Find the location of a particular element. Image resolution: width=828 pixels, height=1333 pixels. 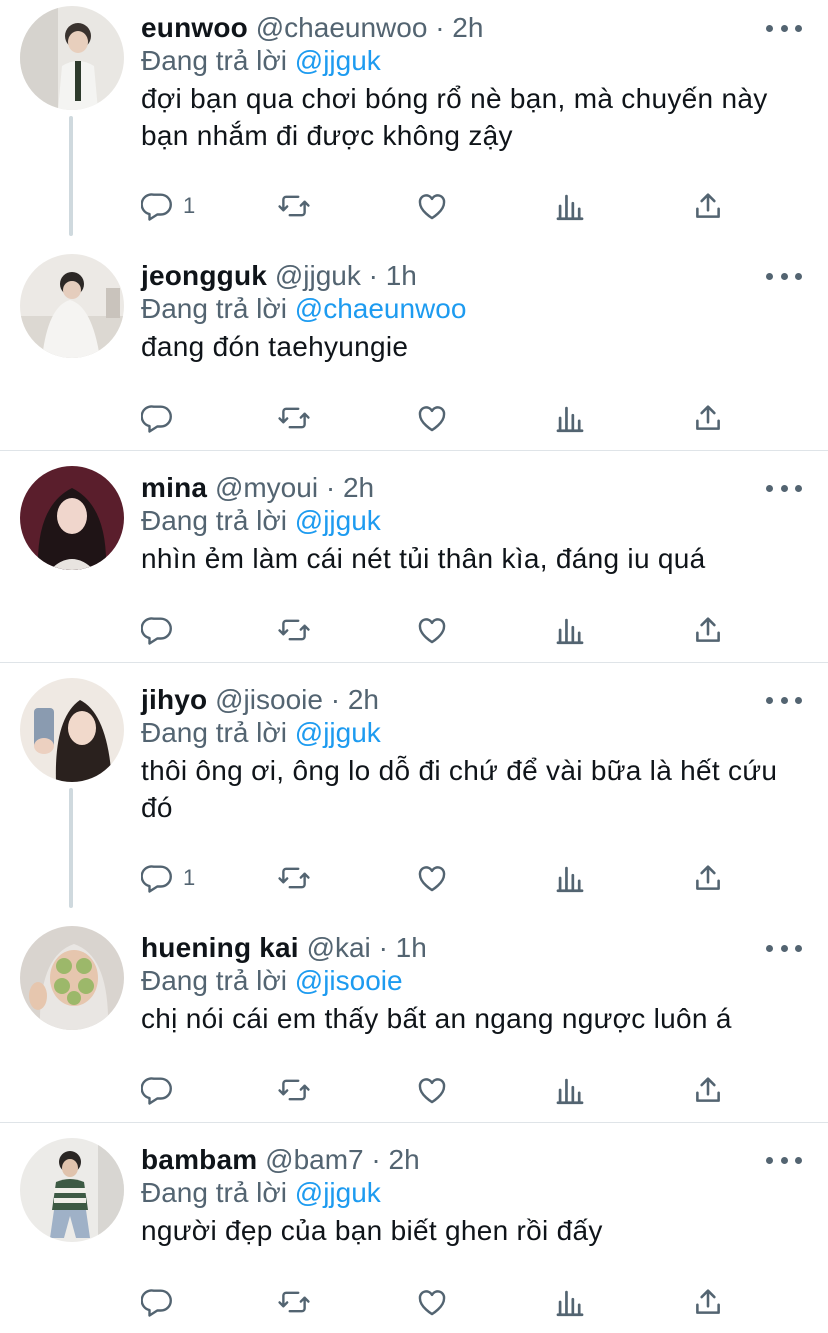

display-name: jihyo is located at coordinates (174, 699).